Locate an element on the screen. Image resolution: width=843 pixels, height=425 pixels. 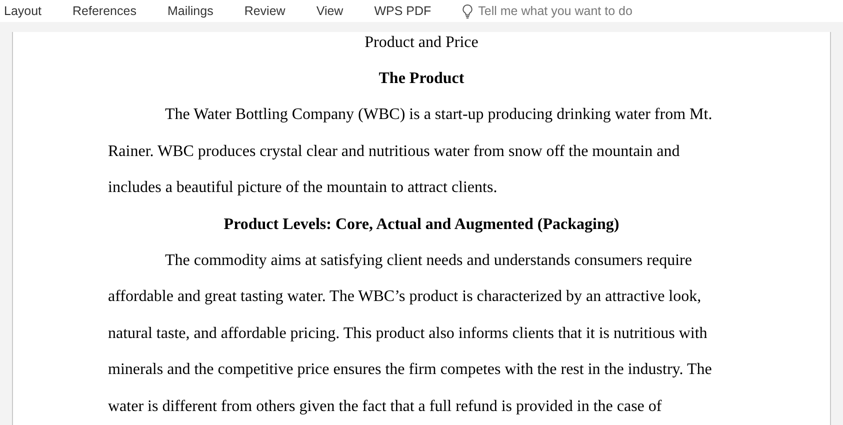
ribbon-tab: Layout is located at coordinates (23, 11).